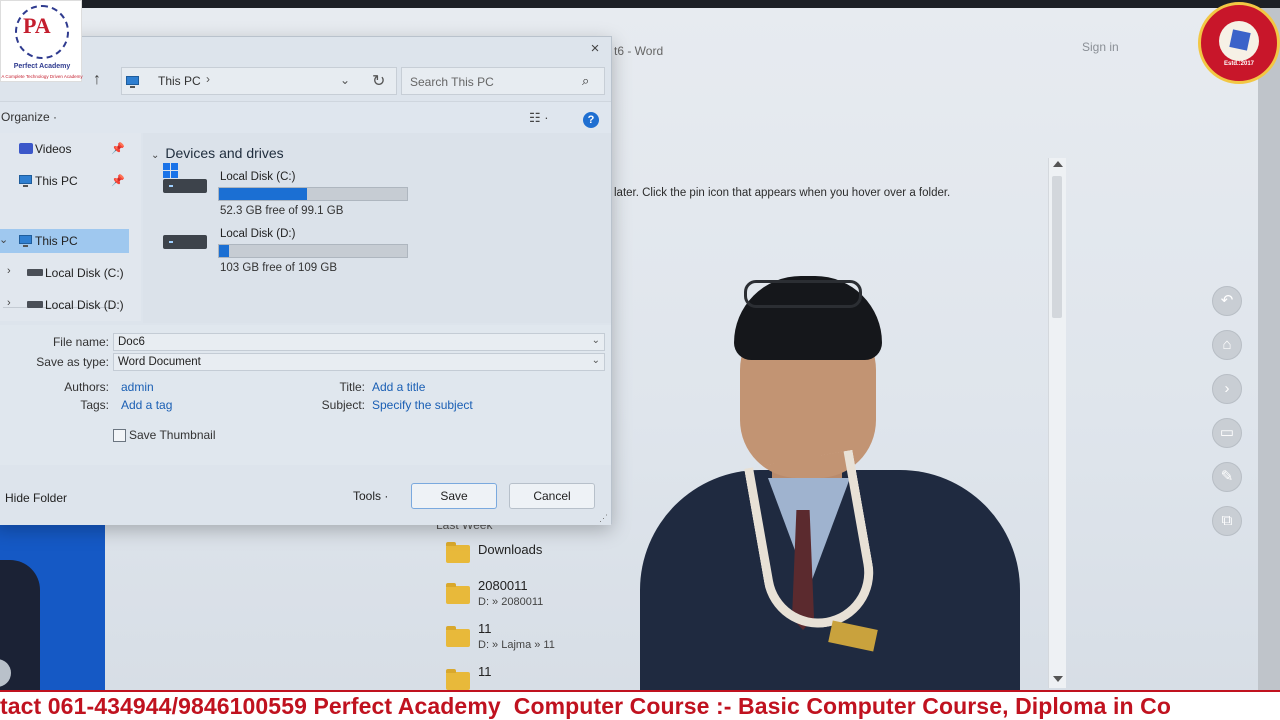  I want to click on sidebar-item-this-pc-quick: This PC 📌, so click(64, 181).